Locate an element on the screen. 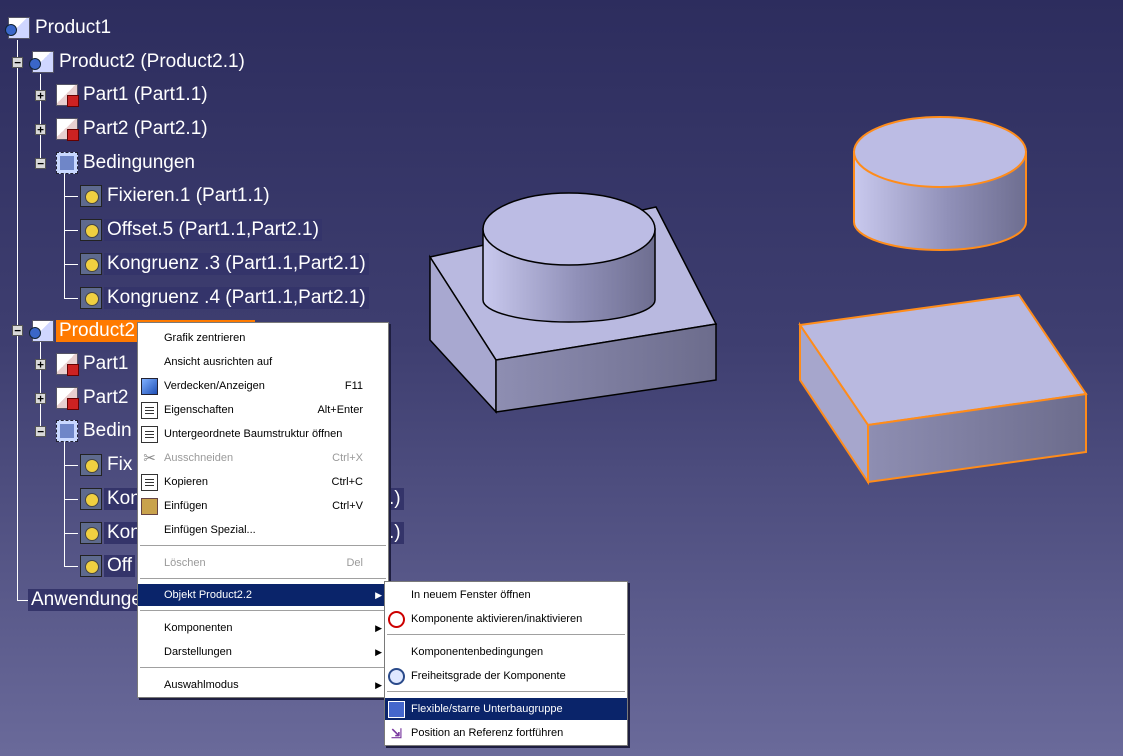 The image size is (1123, 756). menu-item-eigenschaften: Eigenschaften Alt+Enter is located at coordinates (263, 410).